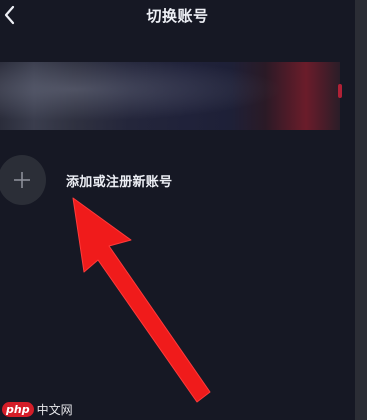 Image resolution: width=367 pixels, height=420 pixels. I want to click on plus-icon, so click(22, 180).